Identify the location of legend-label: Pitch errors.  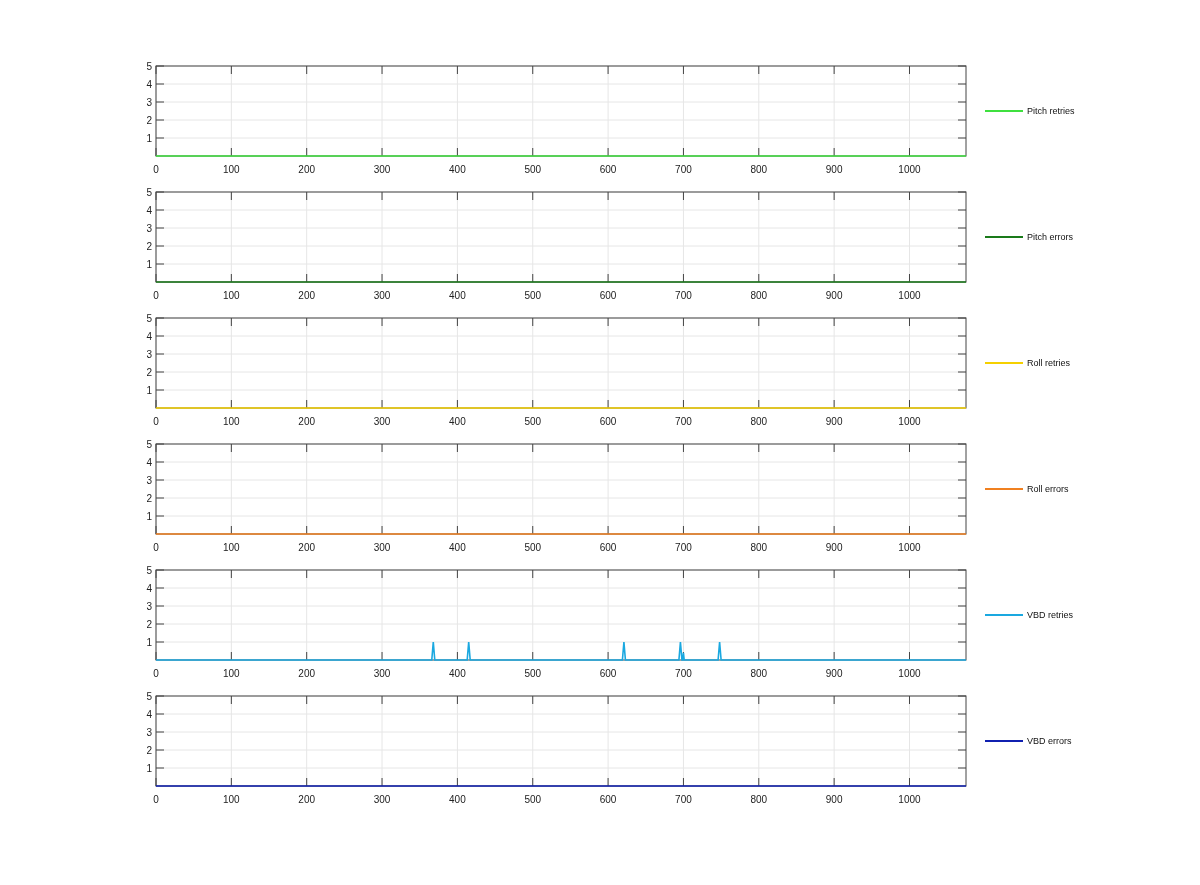
(1050, 237).